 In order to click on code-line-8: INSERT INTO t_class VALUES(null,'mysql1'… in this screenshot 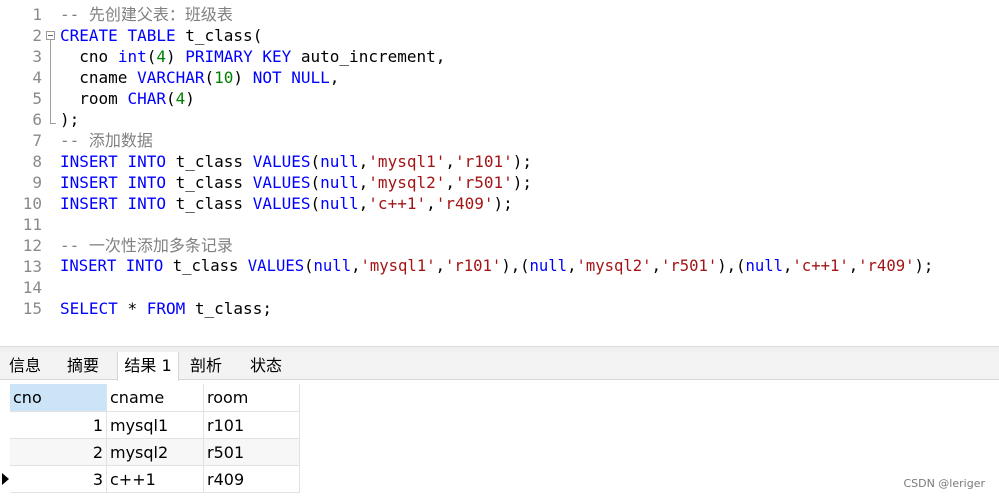, I will do `click(296, 161)`.